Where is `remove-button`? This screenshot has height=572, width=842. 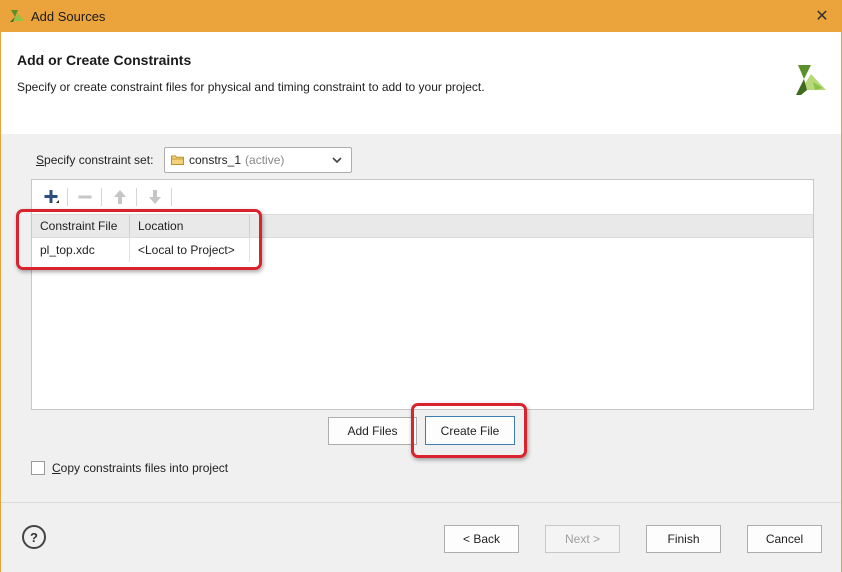 remove-button is located at coordinates (85, 197).